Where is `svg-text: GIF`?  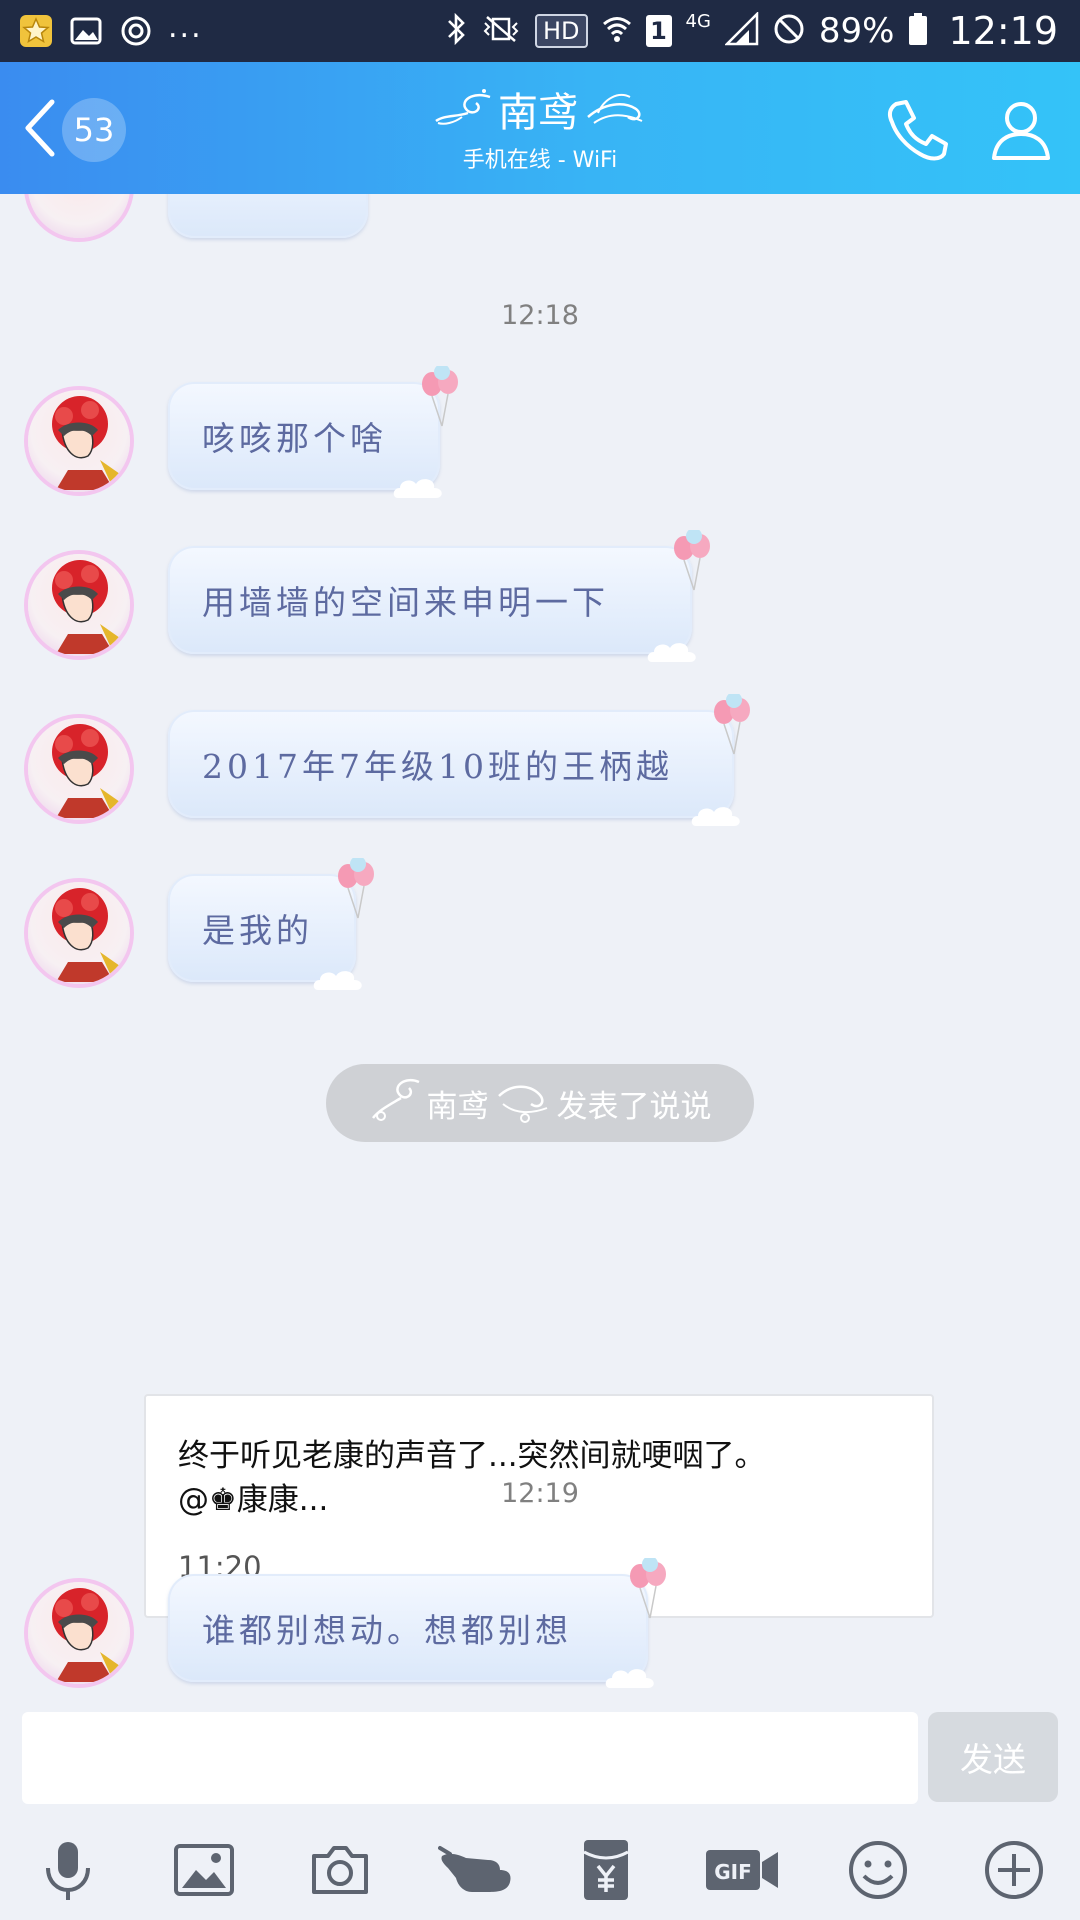 svg-text: GIF is located at coordinates (733, 1872).